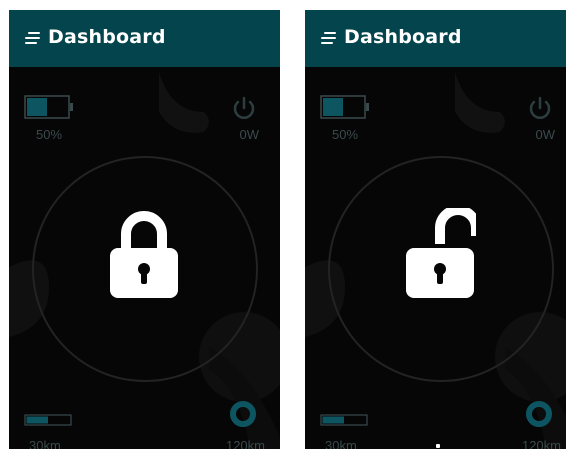 The height and width of the screenshot is (449, 566). I want to click on lock-closed-icon, so click(144, 254).